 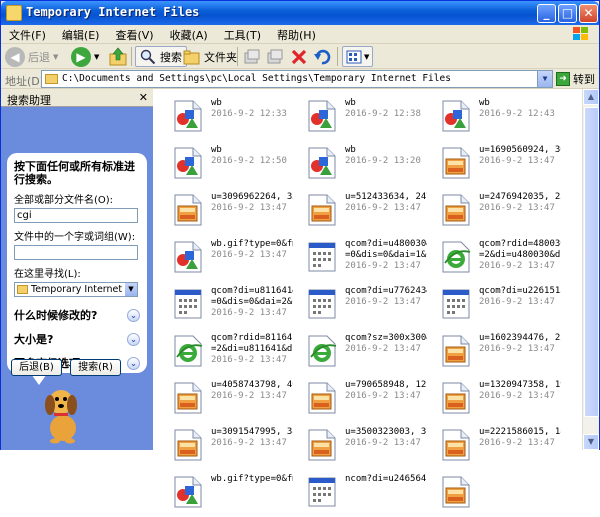 I want to click on file-item: qcom?sz=300x300&...2016-9-2 13:47, so click(x=362, y=353).